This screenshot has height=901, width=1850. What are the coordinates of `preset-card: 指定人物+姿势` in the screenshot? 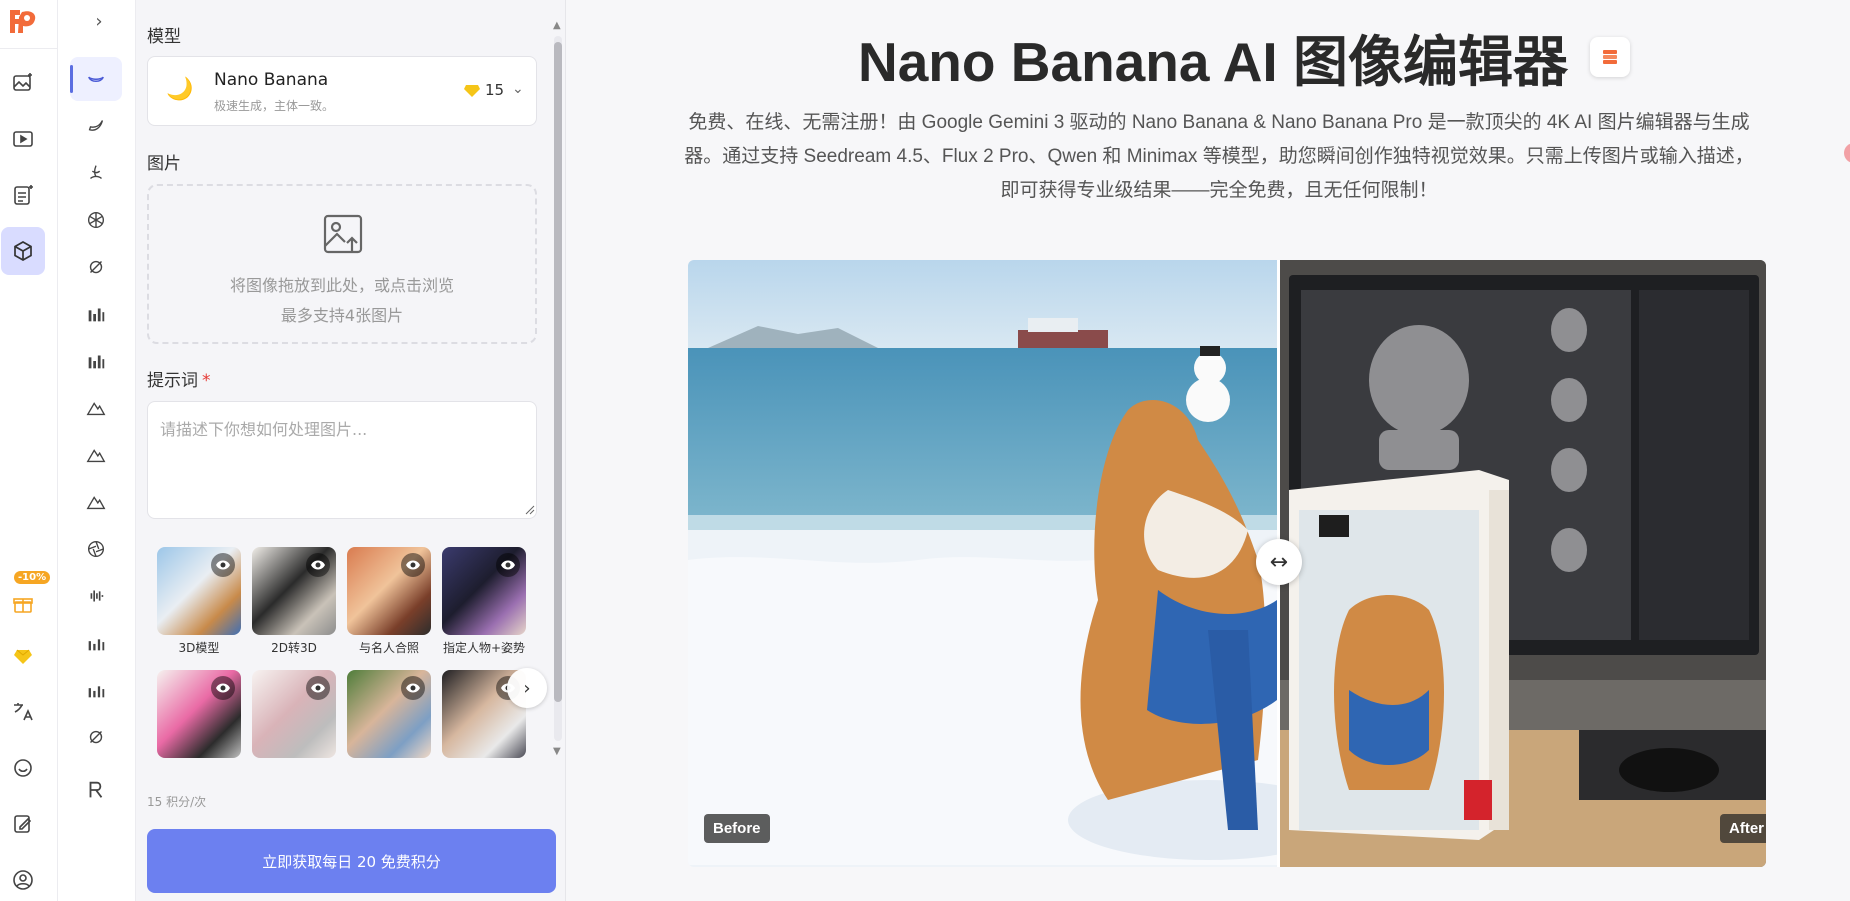 It's located at (484, 601).